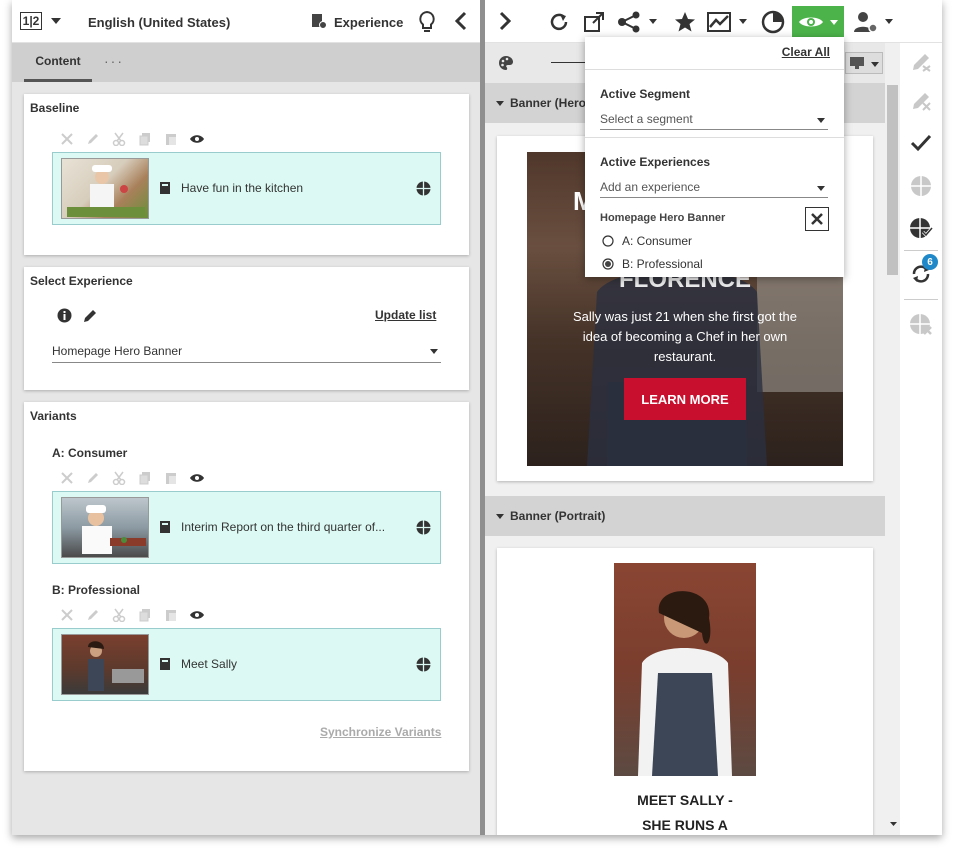 This screenshot has width=955, height=856. Describe the element at coordinates (714, 119) in the screenshot. I see `segment-select: Select a segment` at that location.